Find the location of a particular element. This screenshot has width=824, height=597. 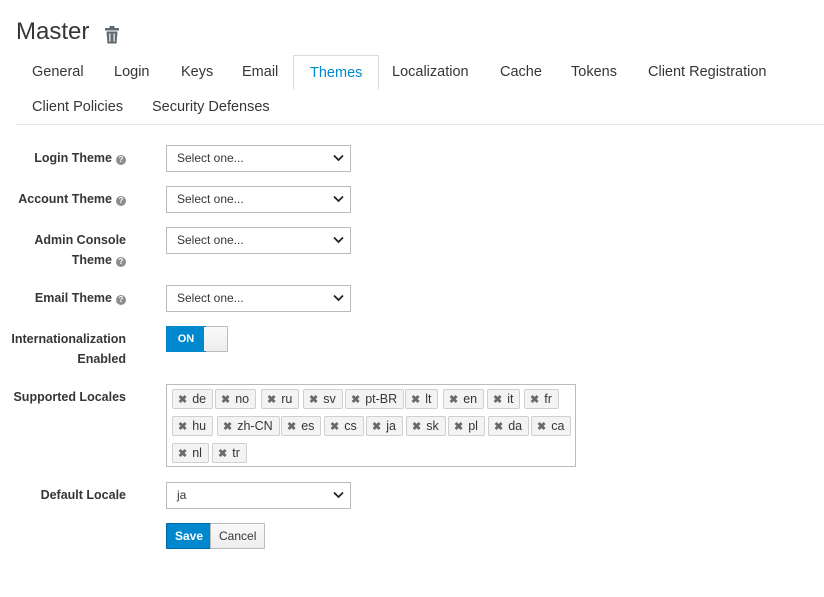

locale-chip: ✖ ru is located at coordinates (280, 399).